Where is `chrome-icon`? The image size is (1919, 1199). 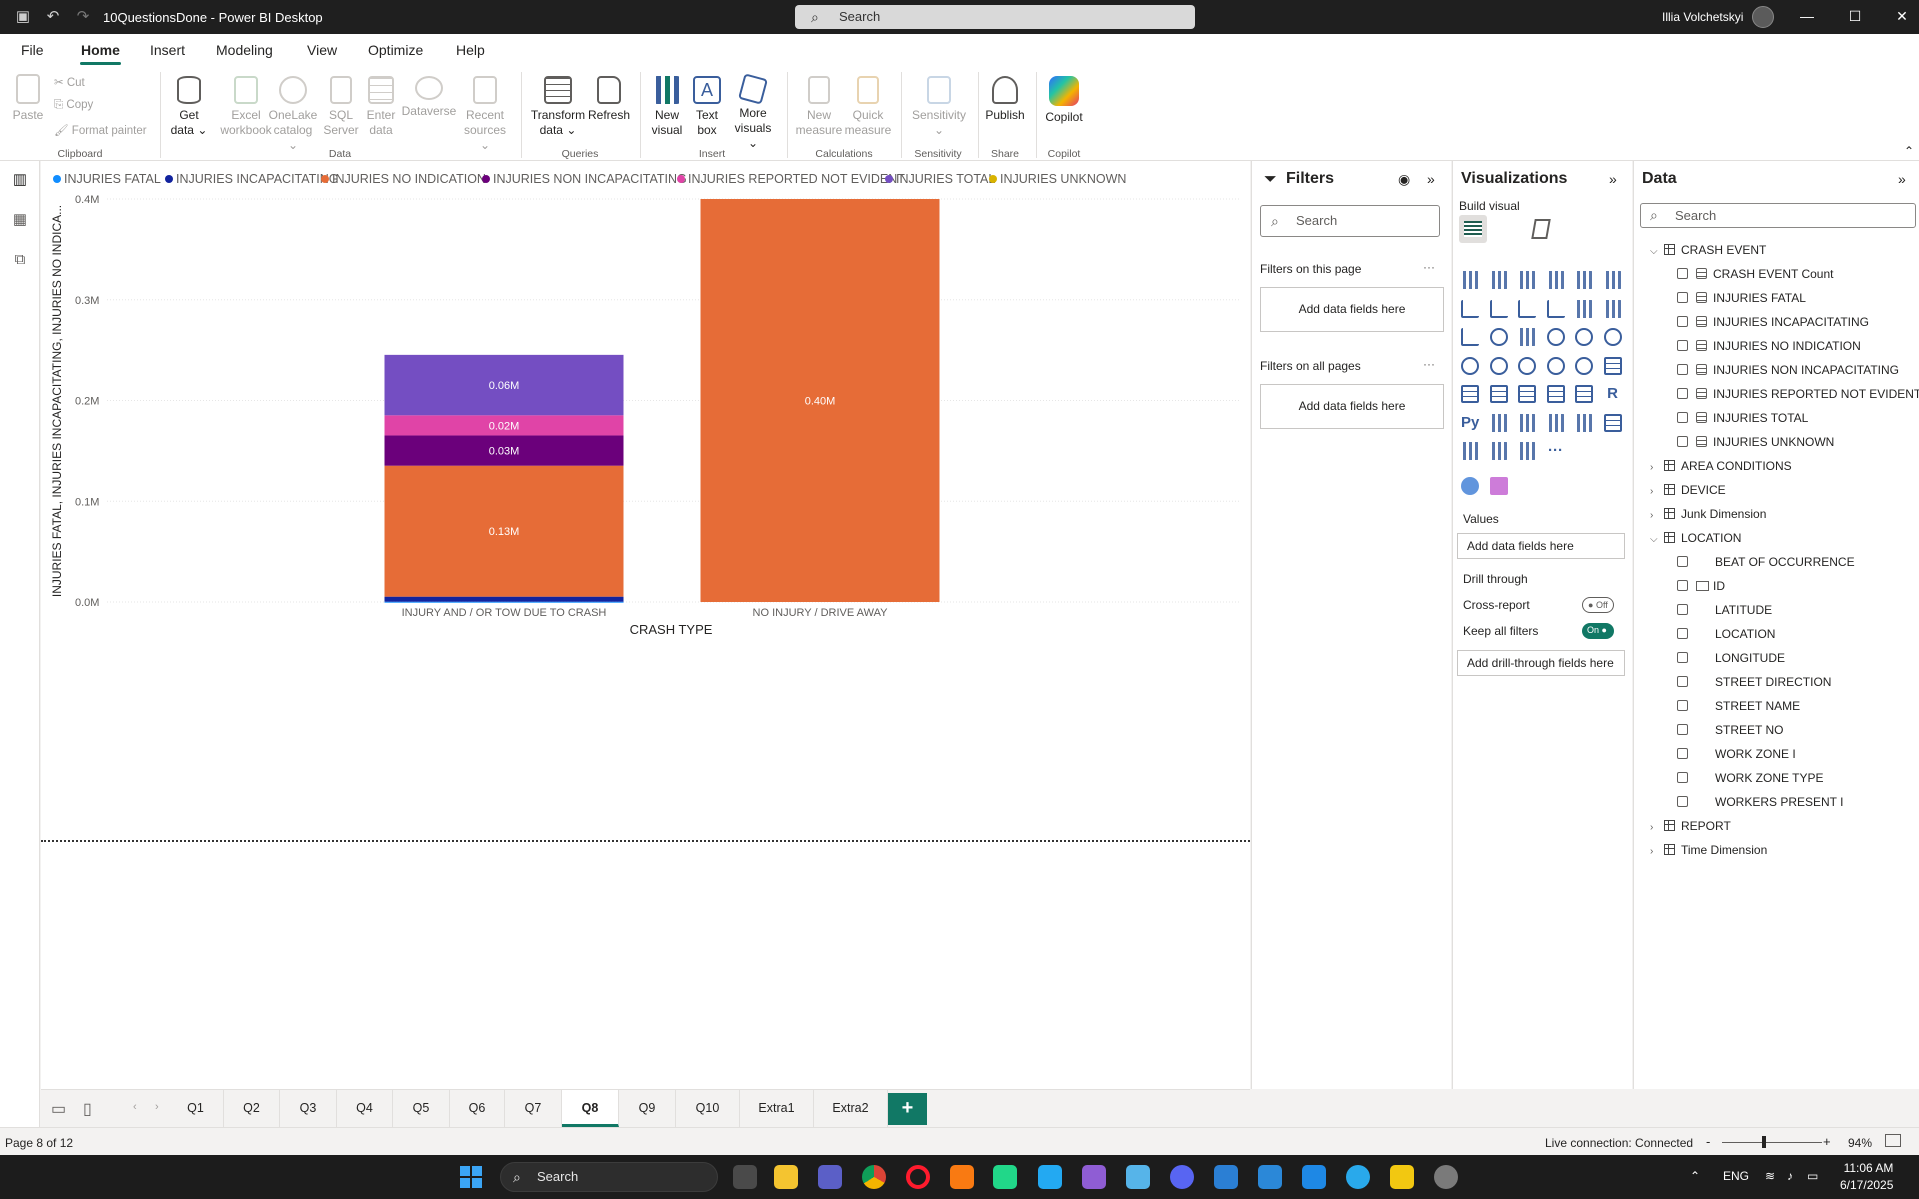 chrome-icon is located at coordinates (874, 1177).